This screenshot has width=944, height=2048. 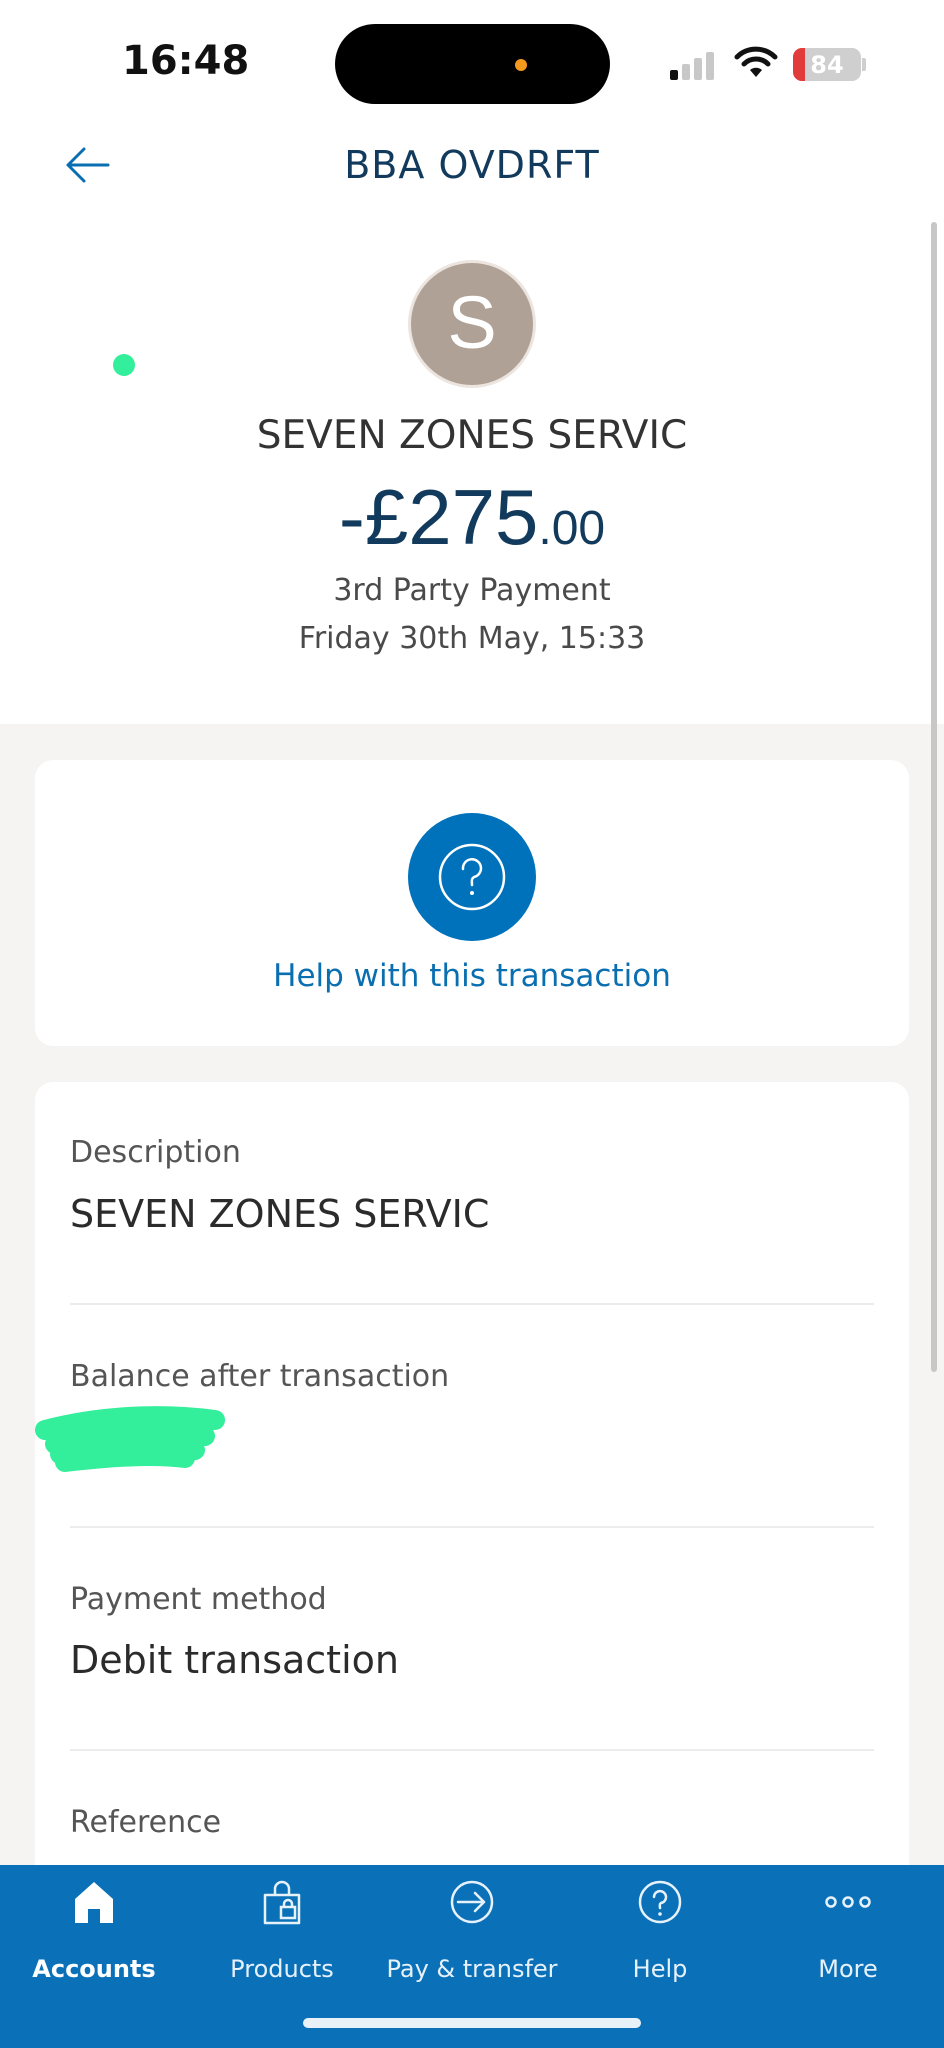 I want to click on help-with-transaction-link: Help with this transaction, so click(x=472, y=976).